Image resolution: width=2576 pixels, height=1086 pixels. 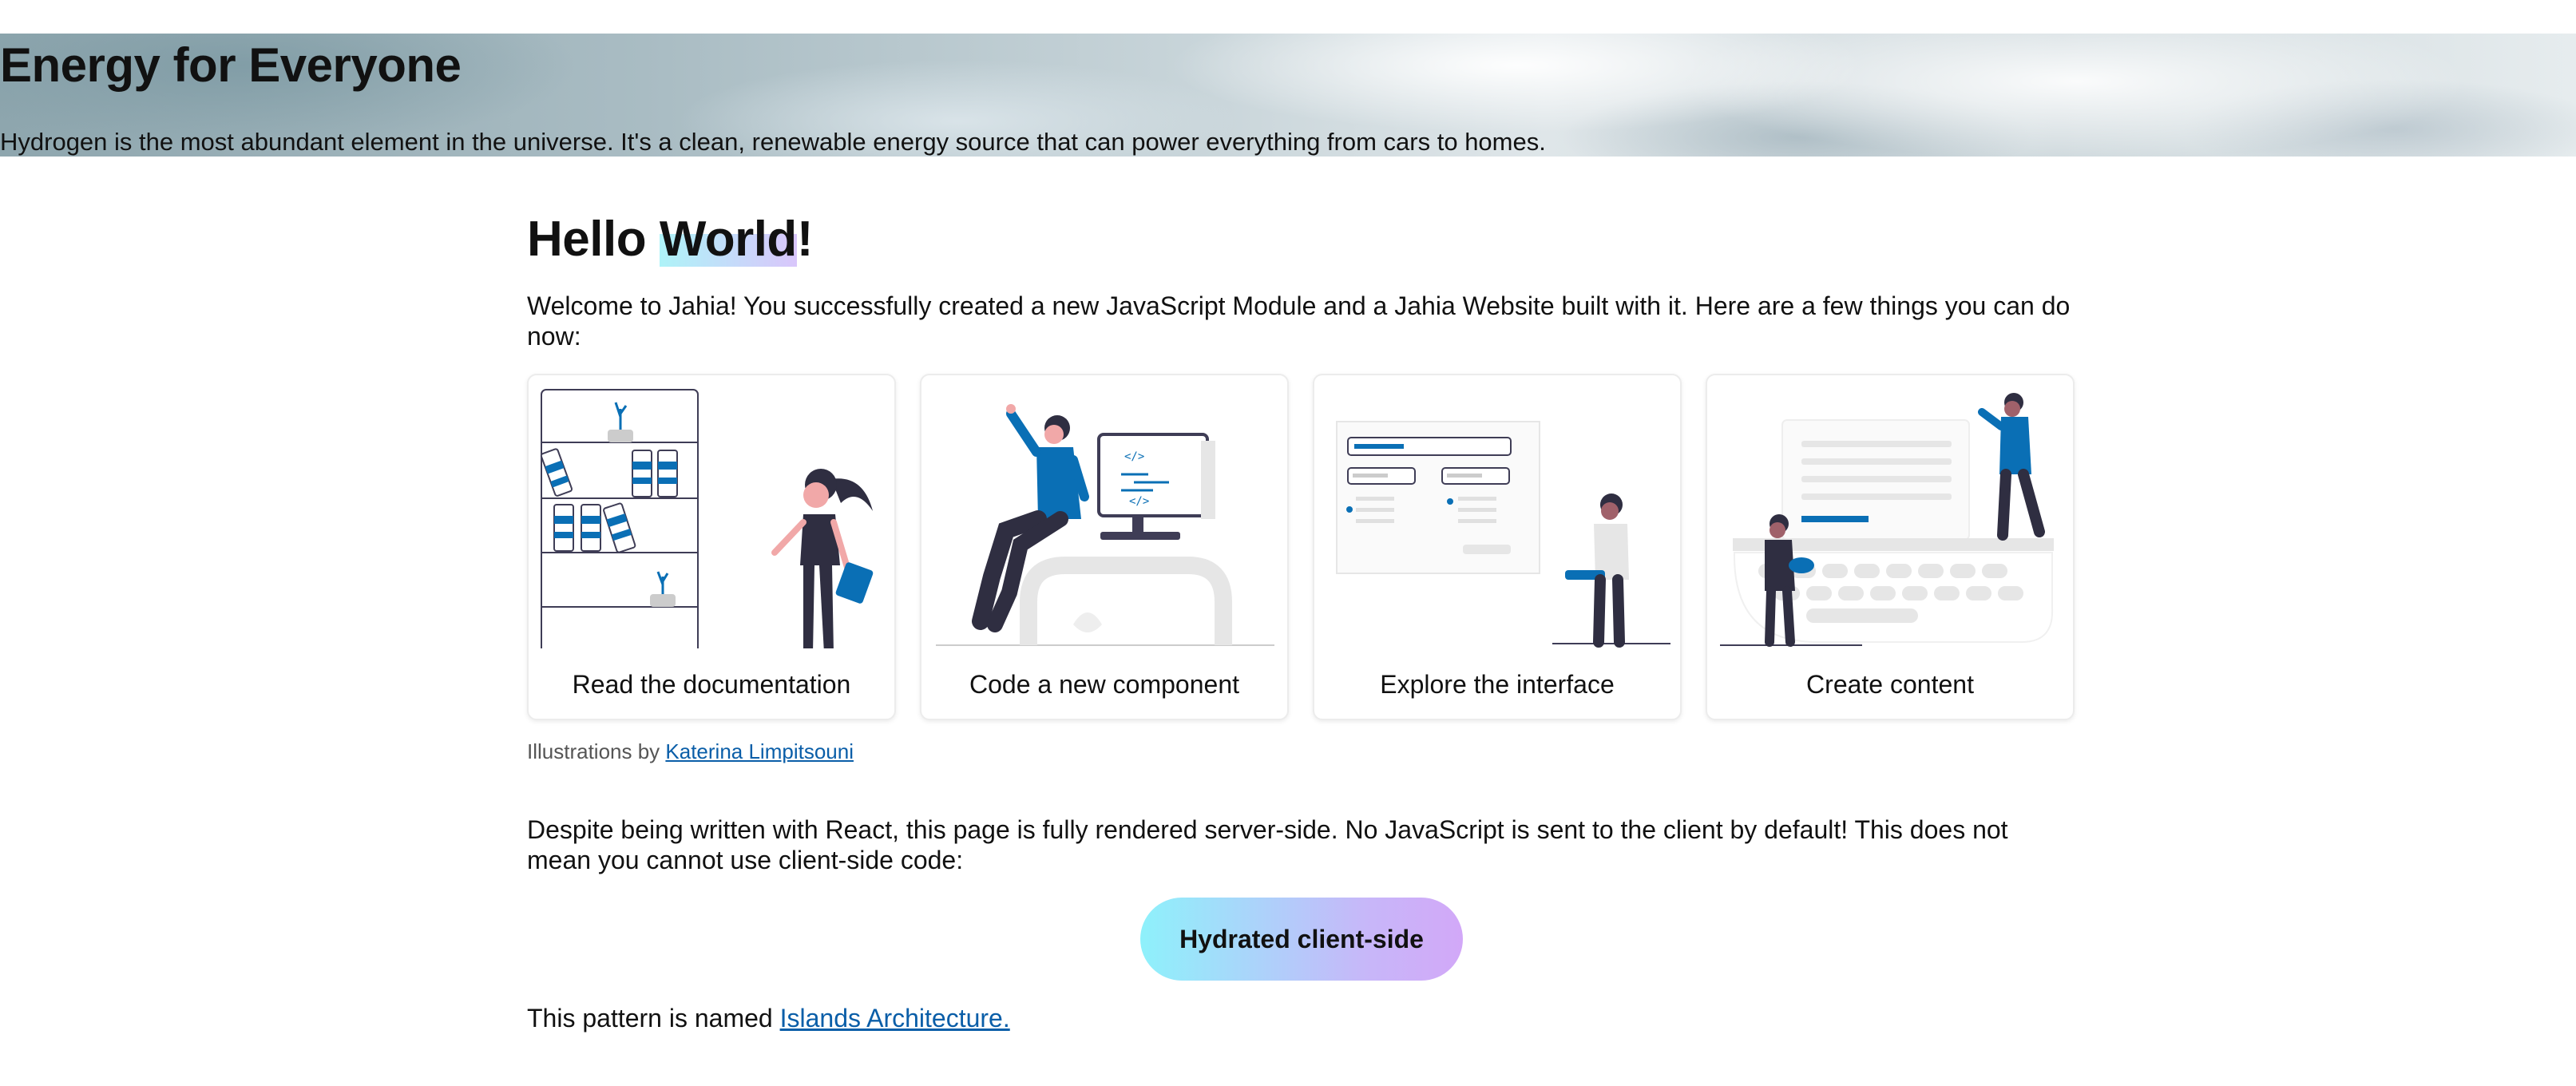 What do you see at coordinates (1497, 684) in the screenshot?
I see `card-label: Explore the interface` at bounding box center [1497, 684].